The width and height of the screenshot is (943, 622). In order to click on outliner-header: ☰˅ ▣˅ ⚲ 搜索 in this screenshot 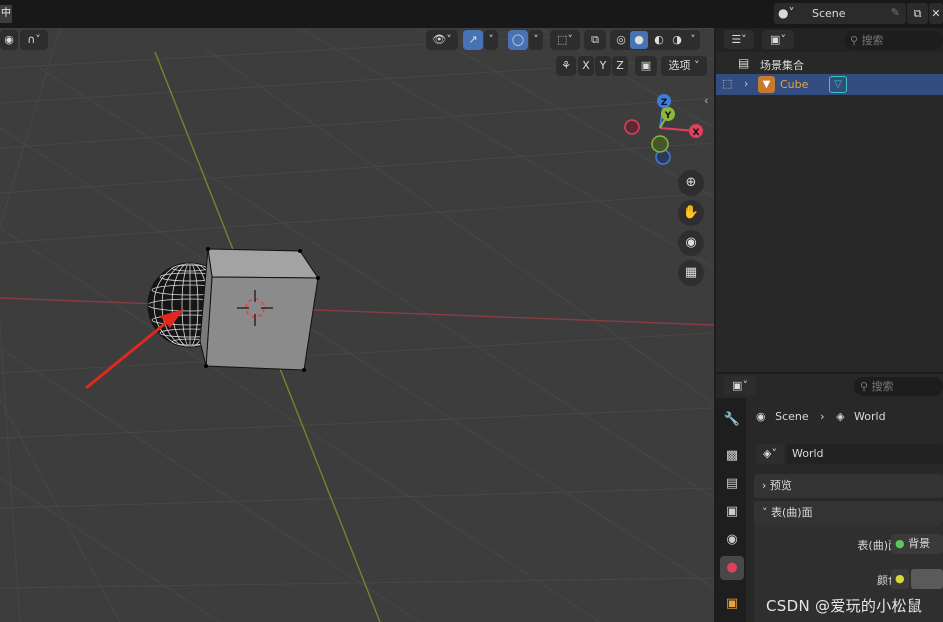, I will do `click(829, 40)`.